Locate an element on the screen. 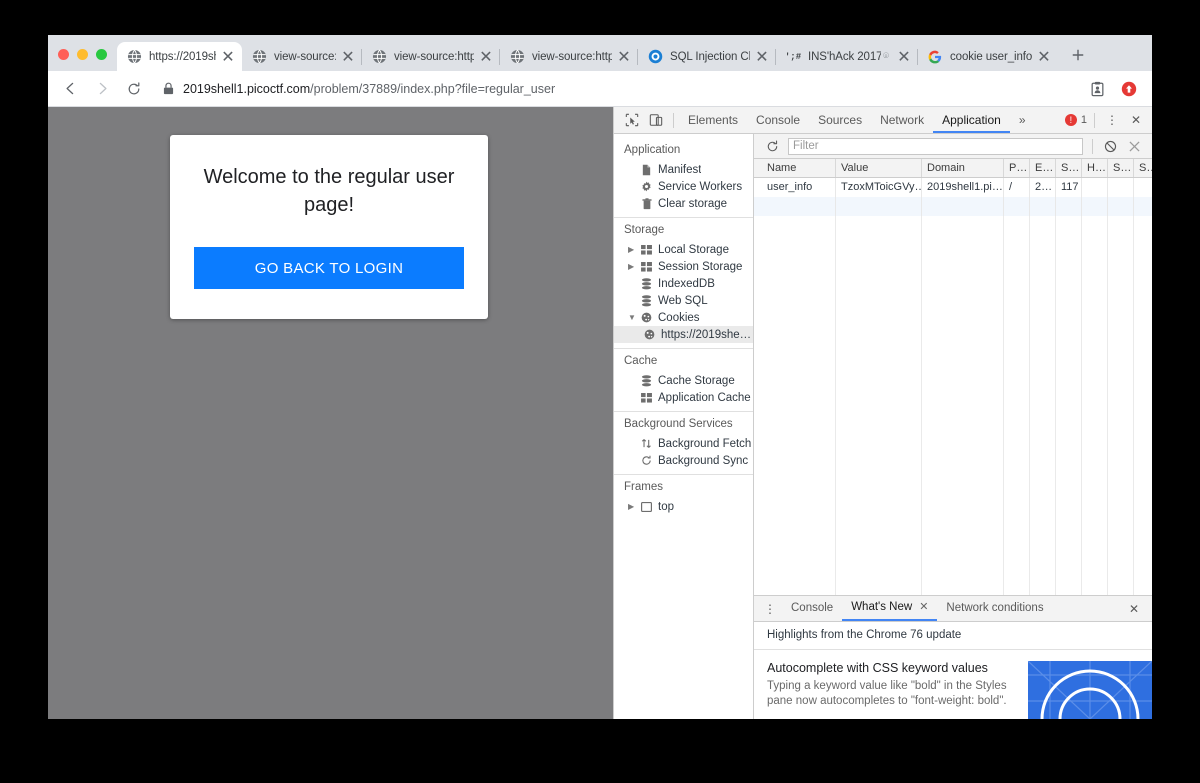 This screenshot has height=783, width=1200. sidebar-item-cookies: ▼ Cookies is located at coordinates (683, 317).